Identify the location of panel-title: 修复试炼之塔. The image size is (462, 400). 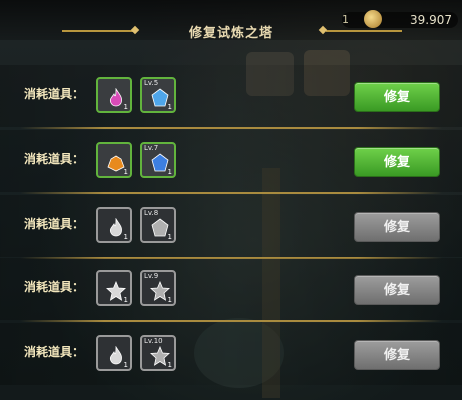
(230, 33).